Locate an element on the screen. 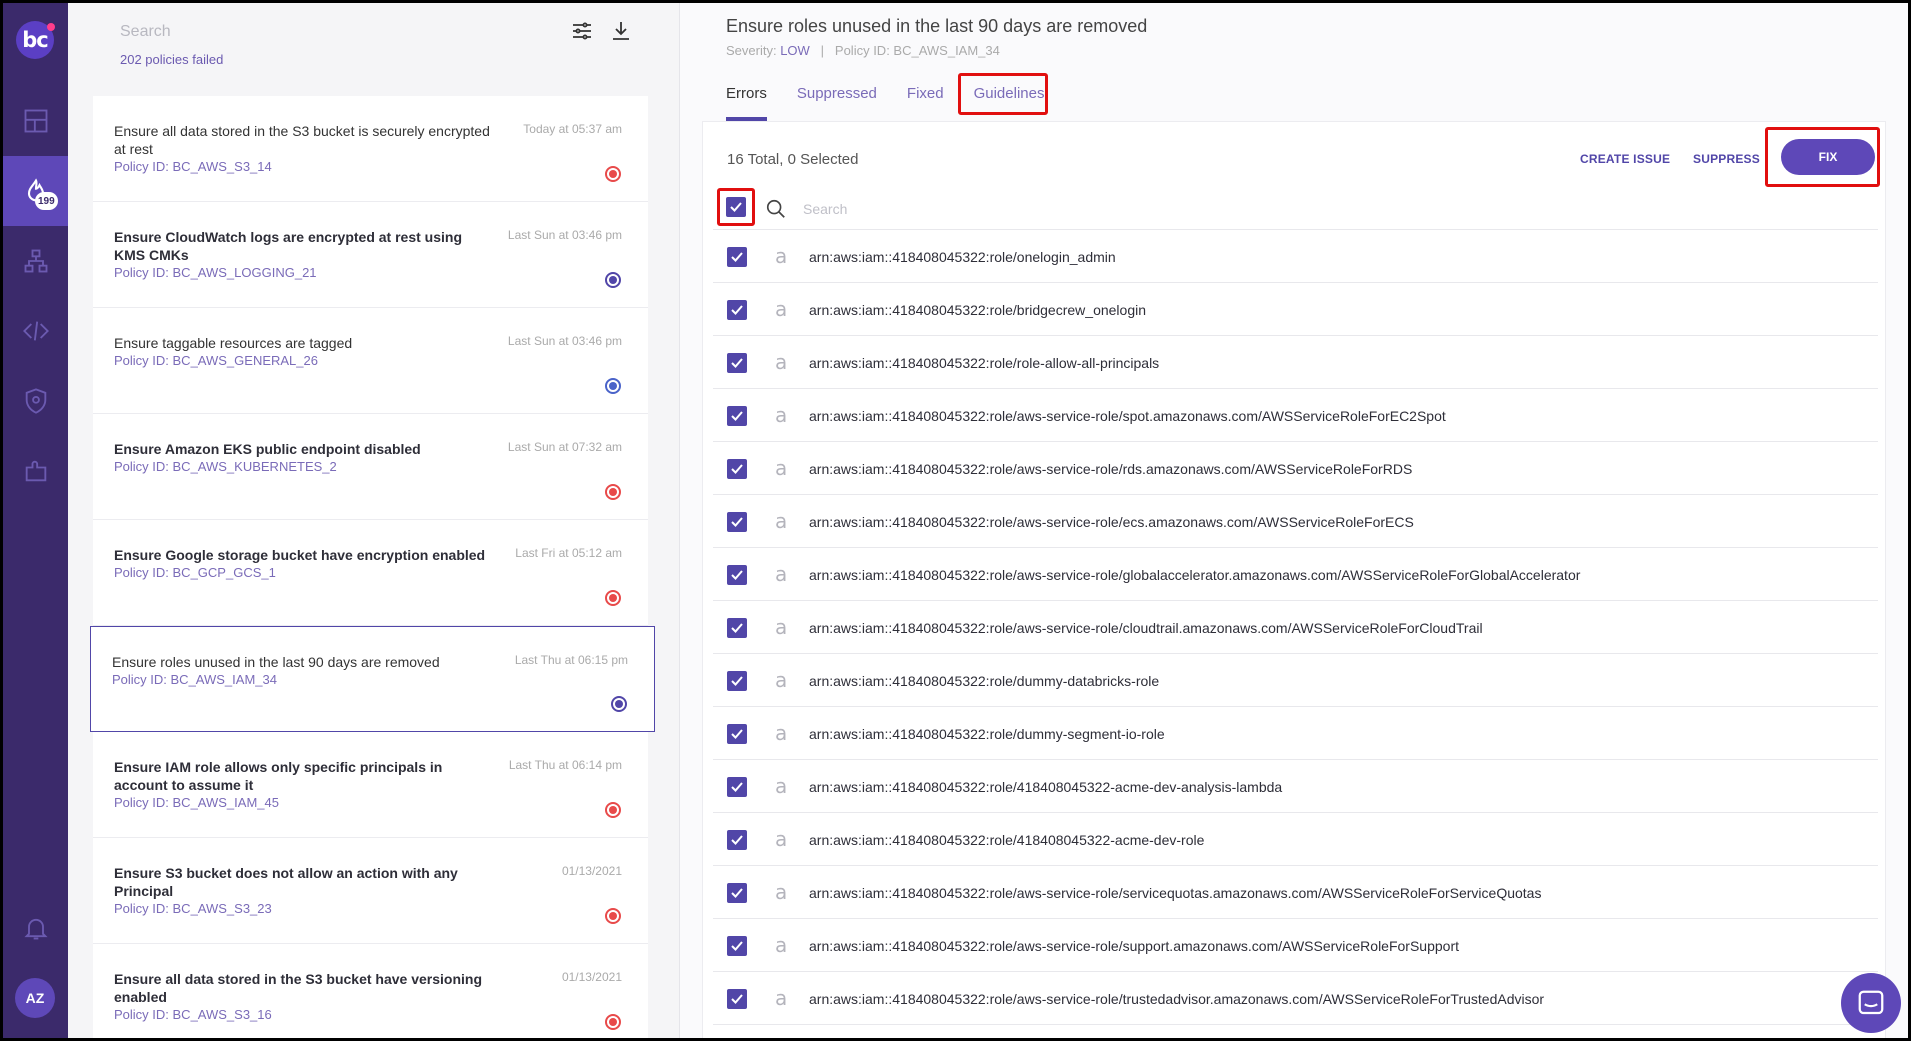 This screenshot has height=1041, width=1911. policy-card-time: Last Sun at 07:32 am is located at coordinates (564, 447).